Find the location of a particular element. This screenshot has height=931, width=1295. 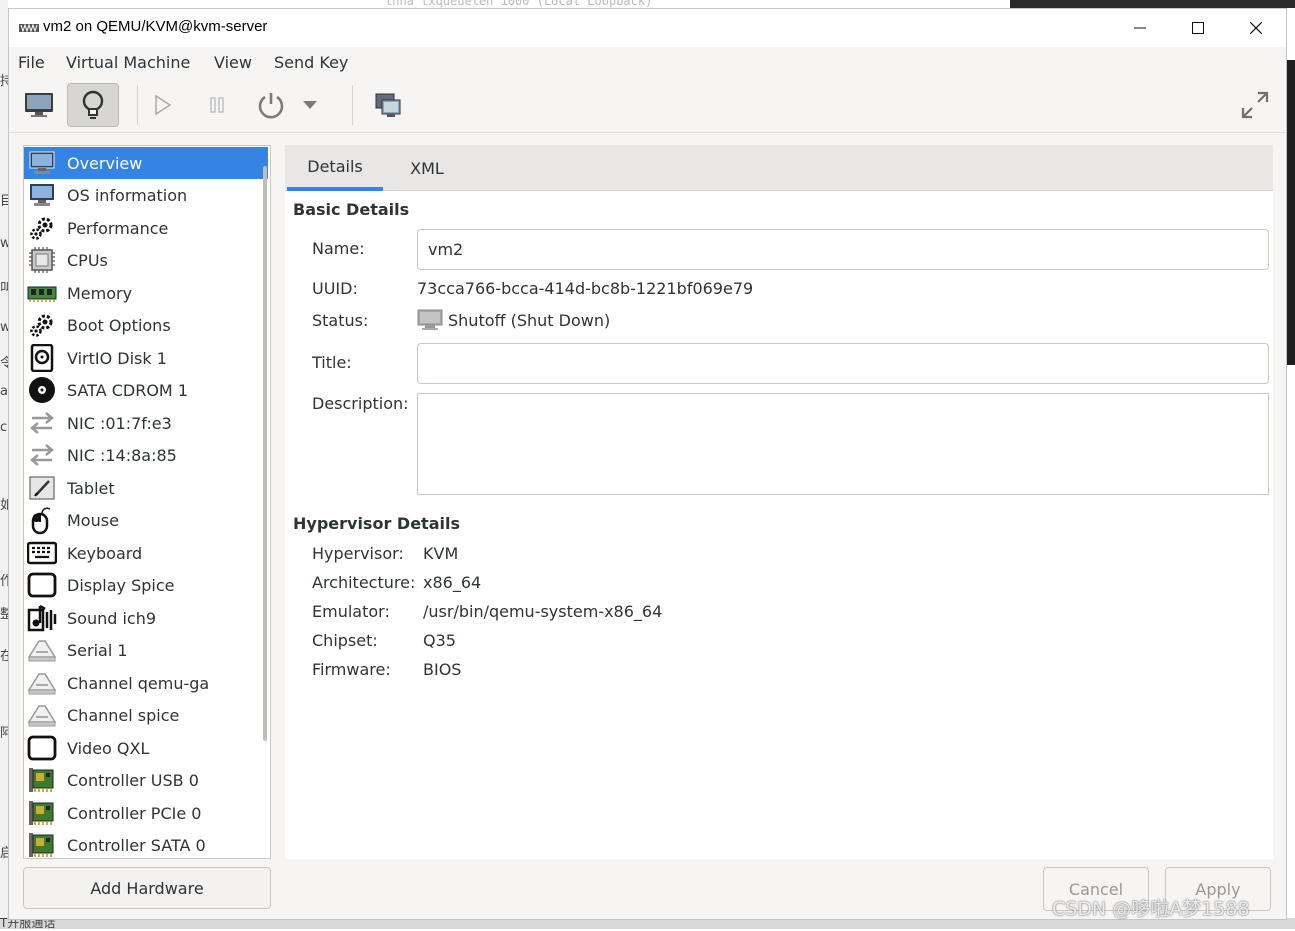

sidebar-item-video-qxl: Video QXL is located at coordinates (146, 748).